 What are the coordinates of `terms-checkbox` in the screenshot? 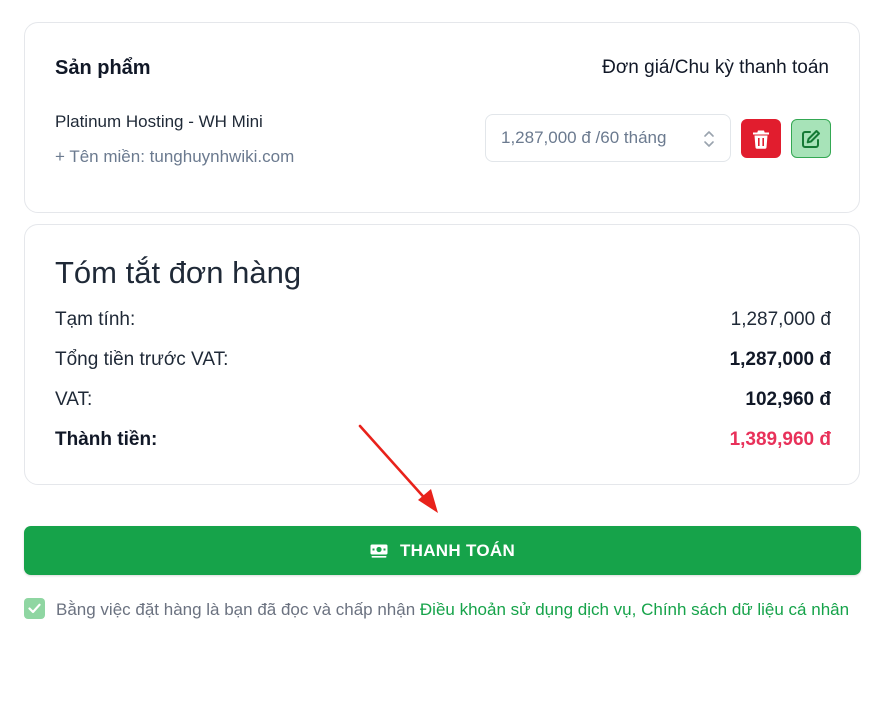 It's located at (34, 608).